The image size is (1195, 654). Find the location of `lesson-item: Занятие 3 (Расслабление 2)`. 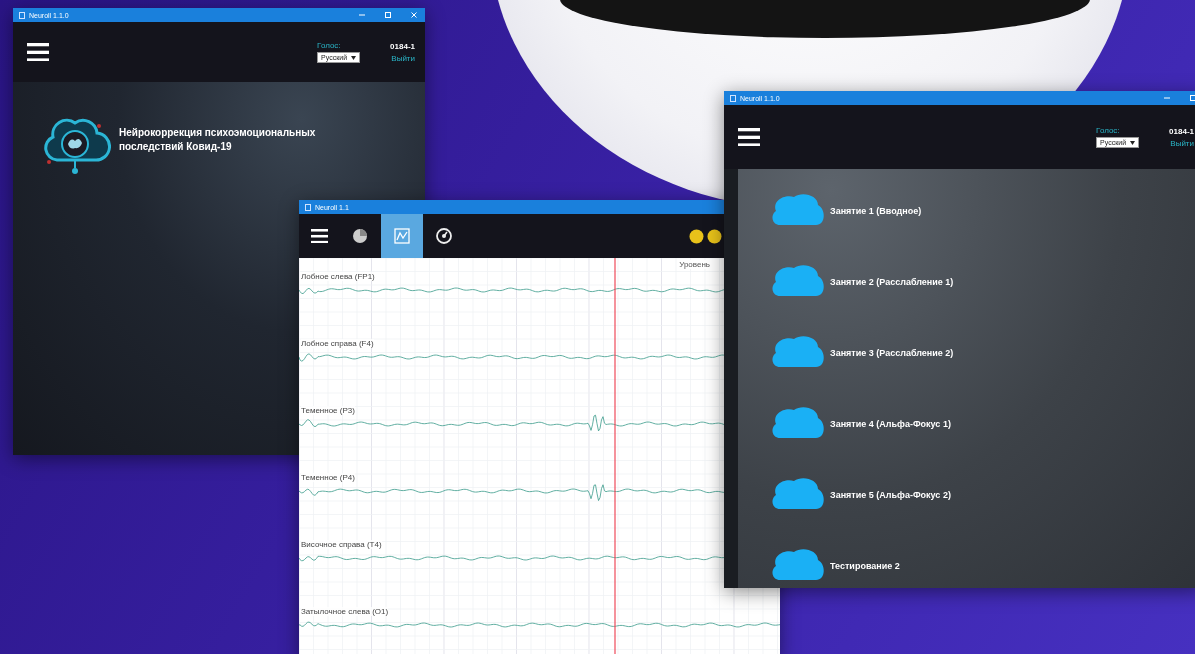

lesson-item: Занятие 3 (Расслабление 2) is located at coordinates (982, 353).